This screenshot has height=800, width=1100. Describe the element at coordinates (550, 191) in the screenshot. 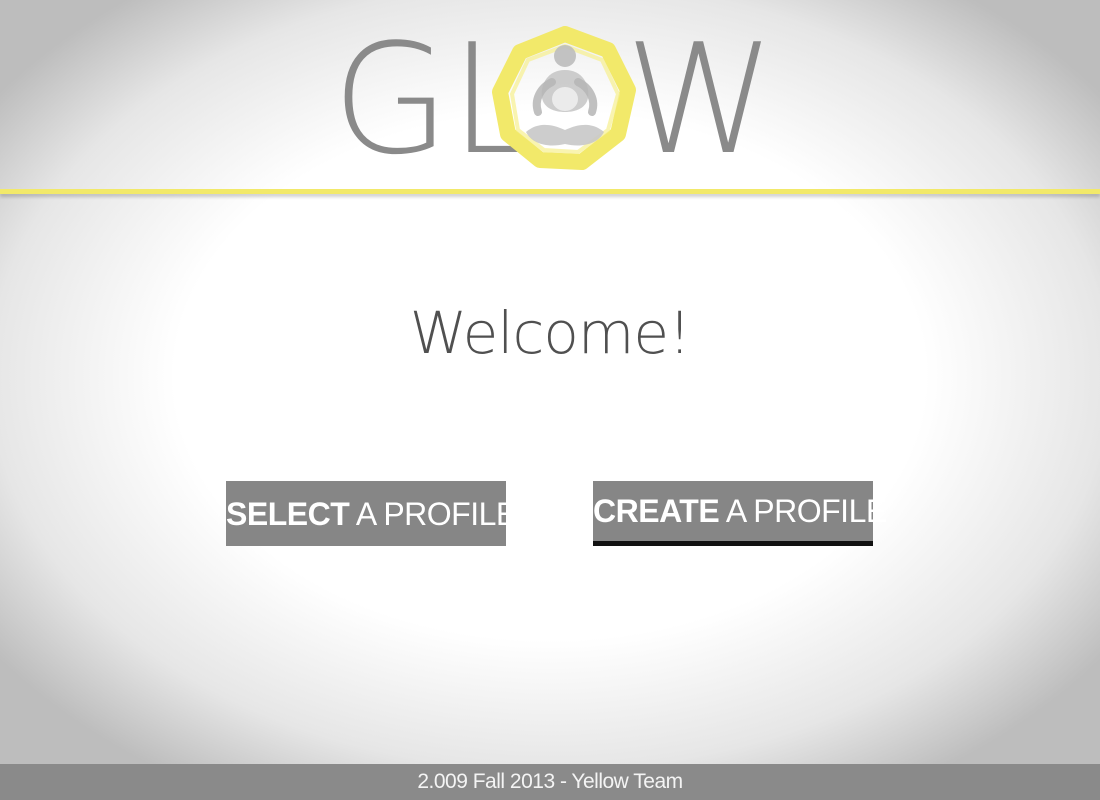

I see `header-divider` at that location.